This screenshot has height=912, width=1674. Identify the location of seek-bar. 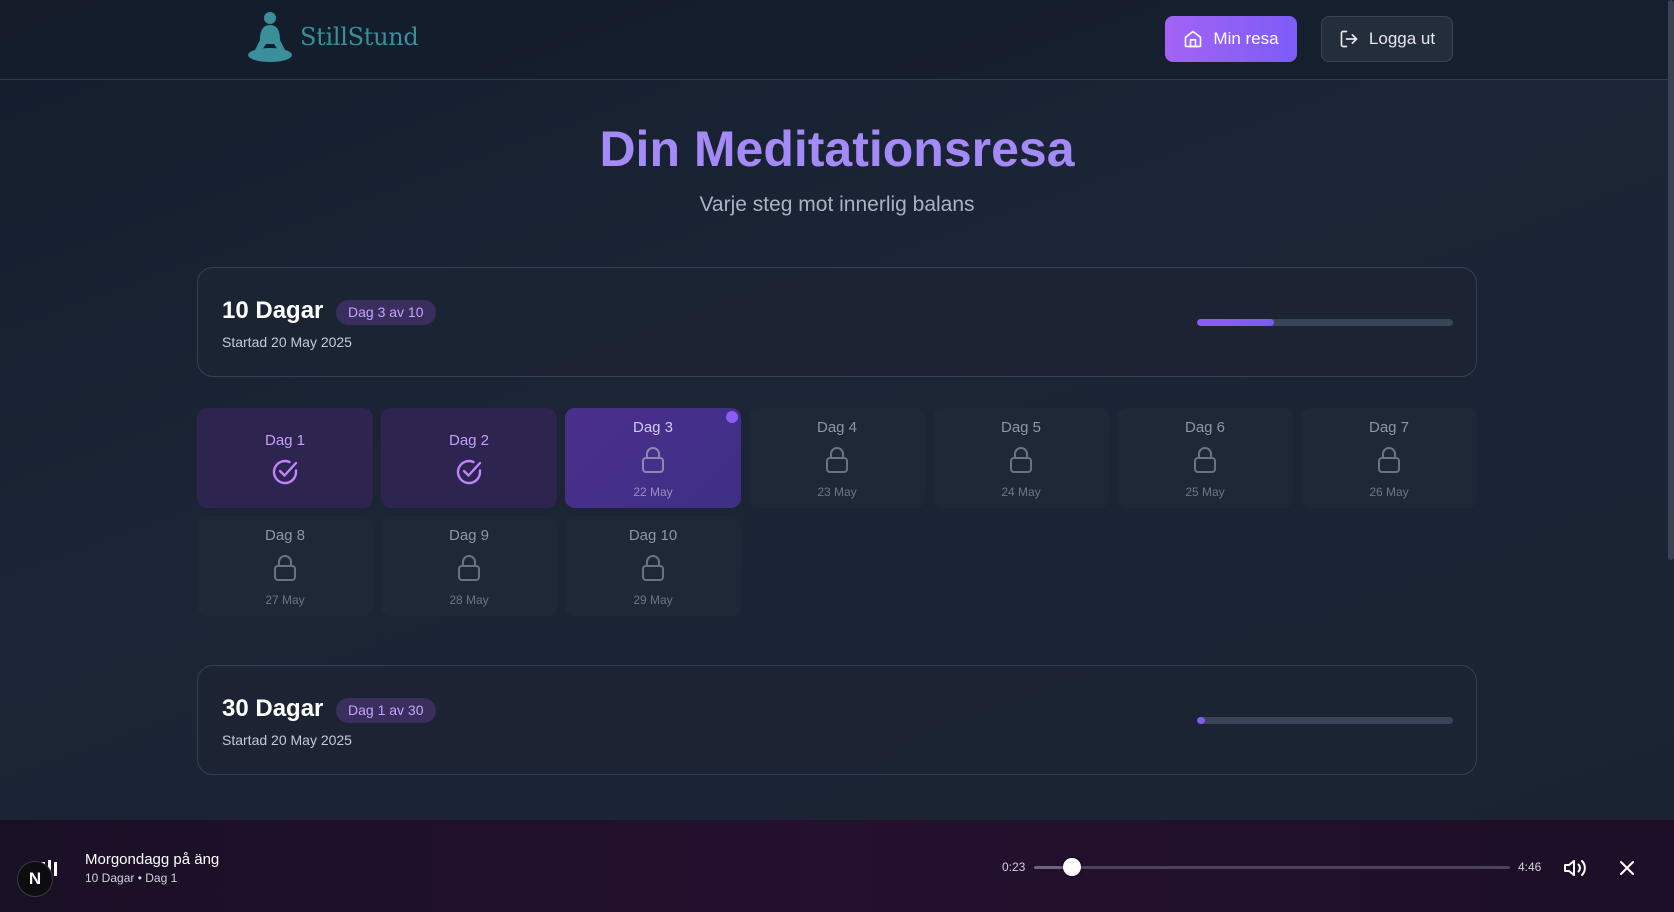
(1272, 867).